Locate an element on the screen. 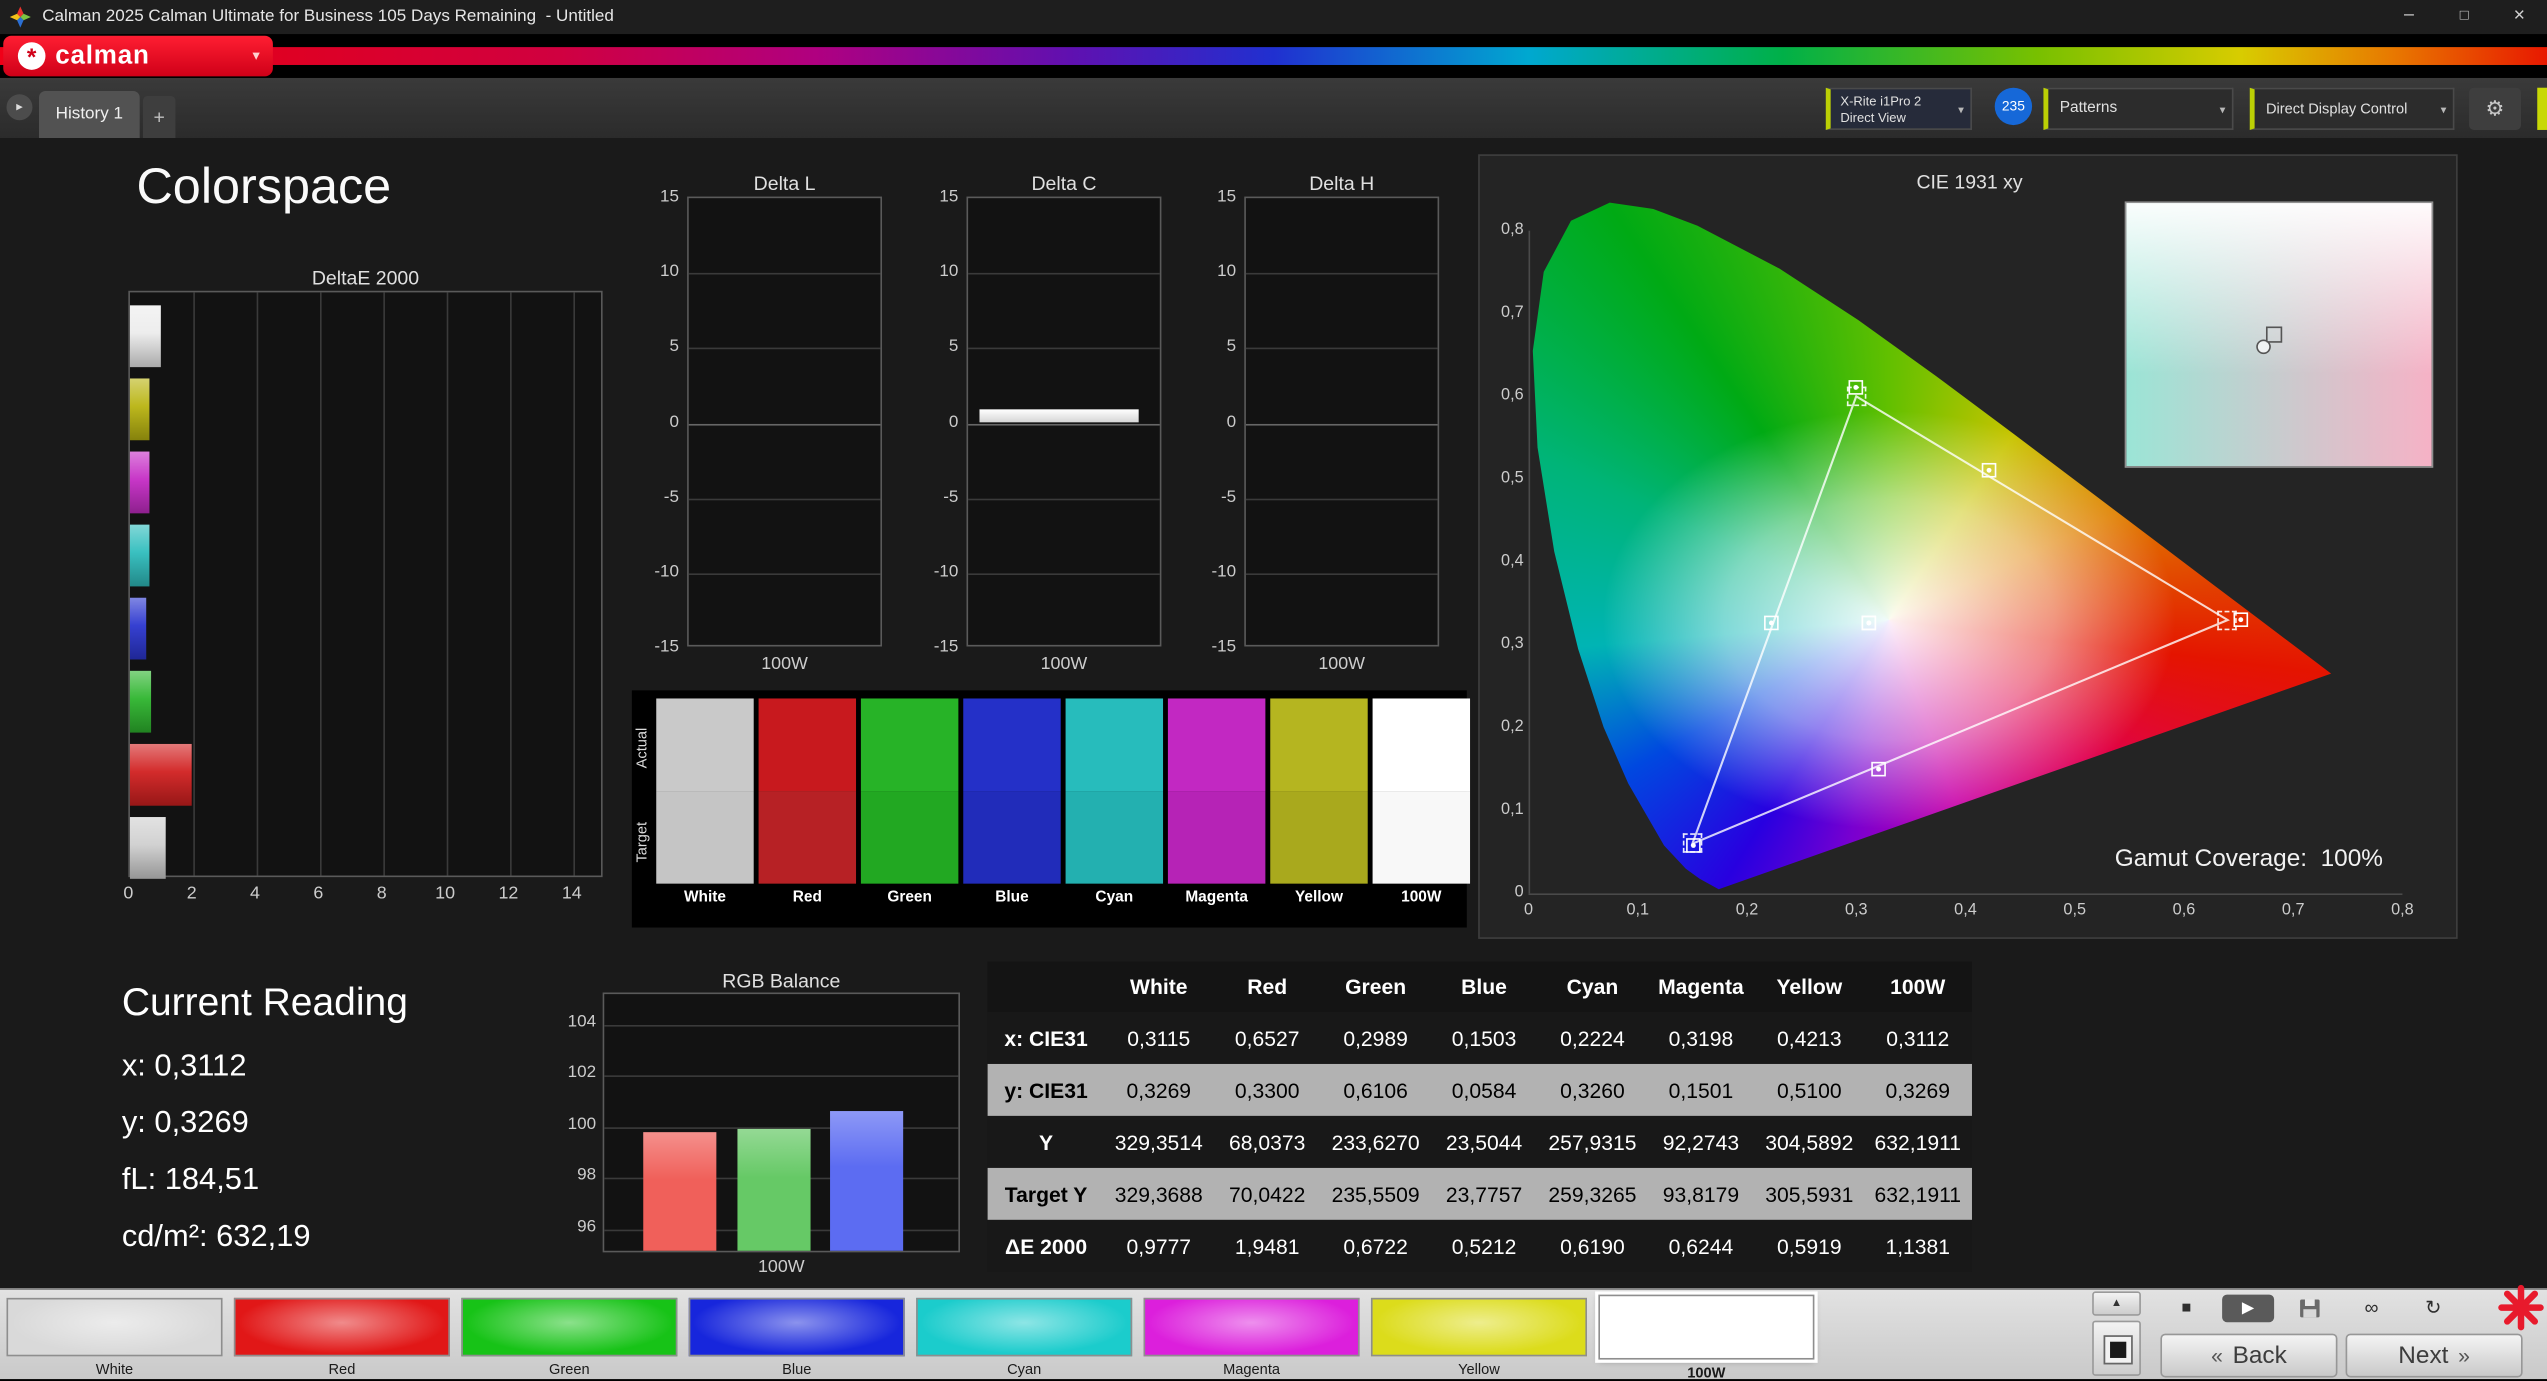 The height and width of the screenshot is (1381, 2547). swatch-label: 100W is located at coordinates (1421, 897).